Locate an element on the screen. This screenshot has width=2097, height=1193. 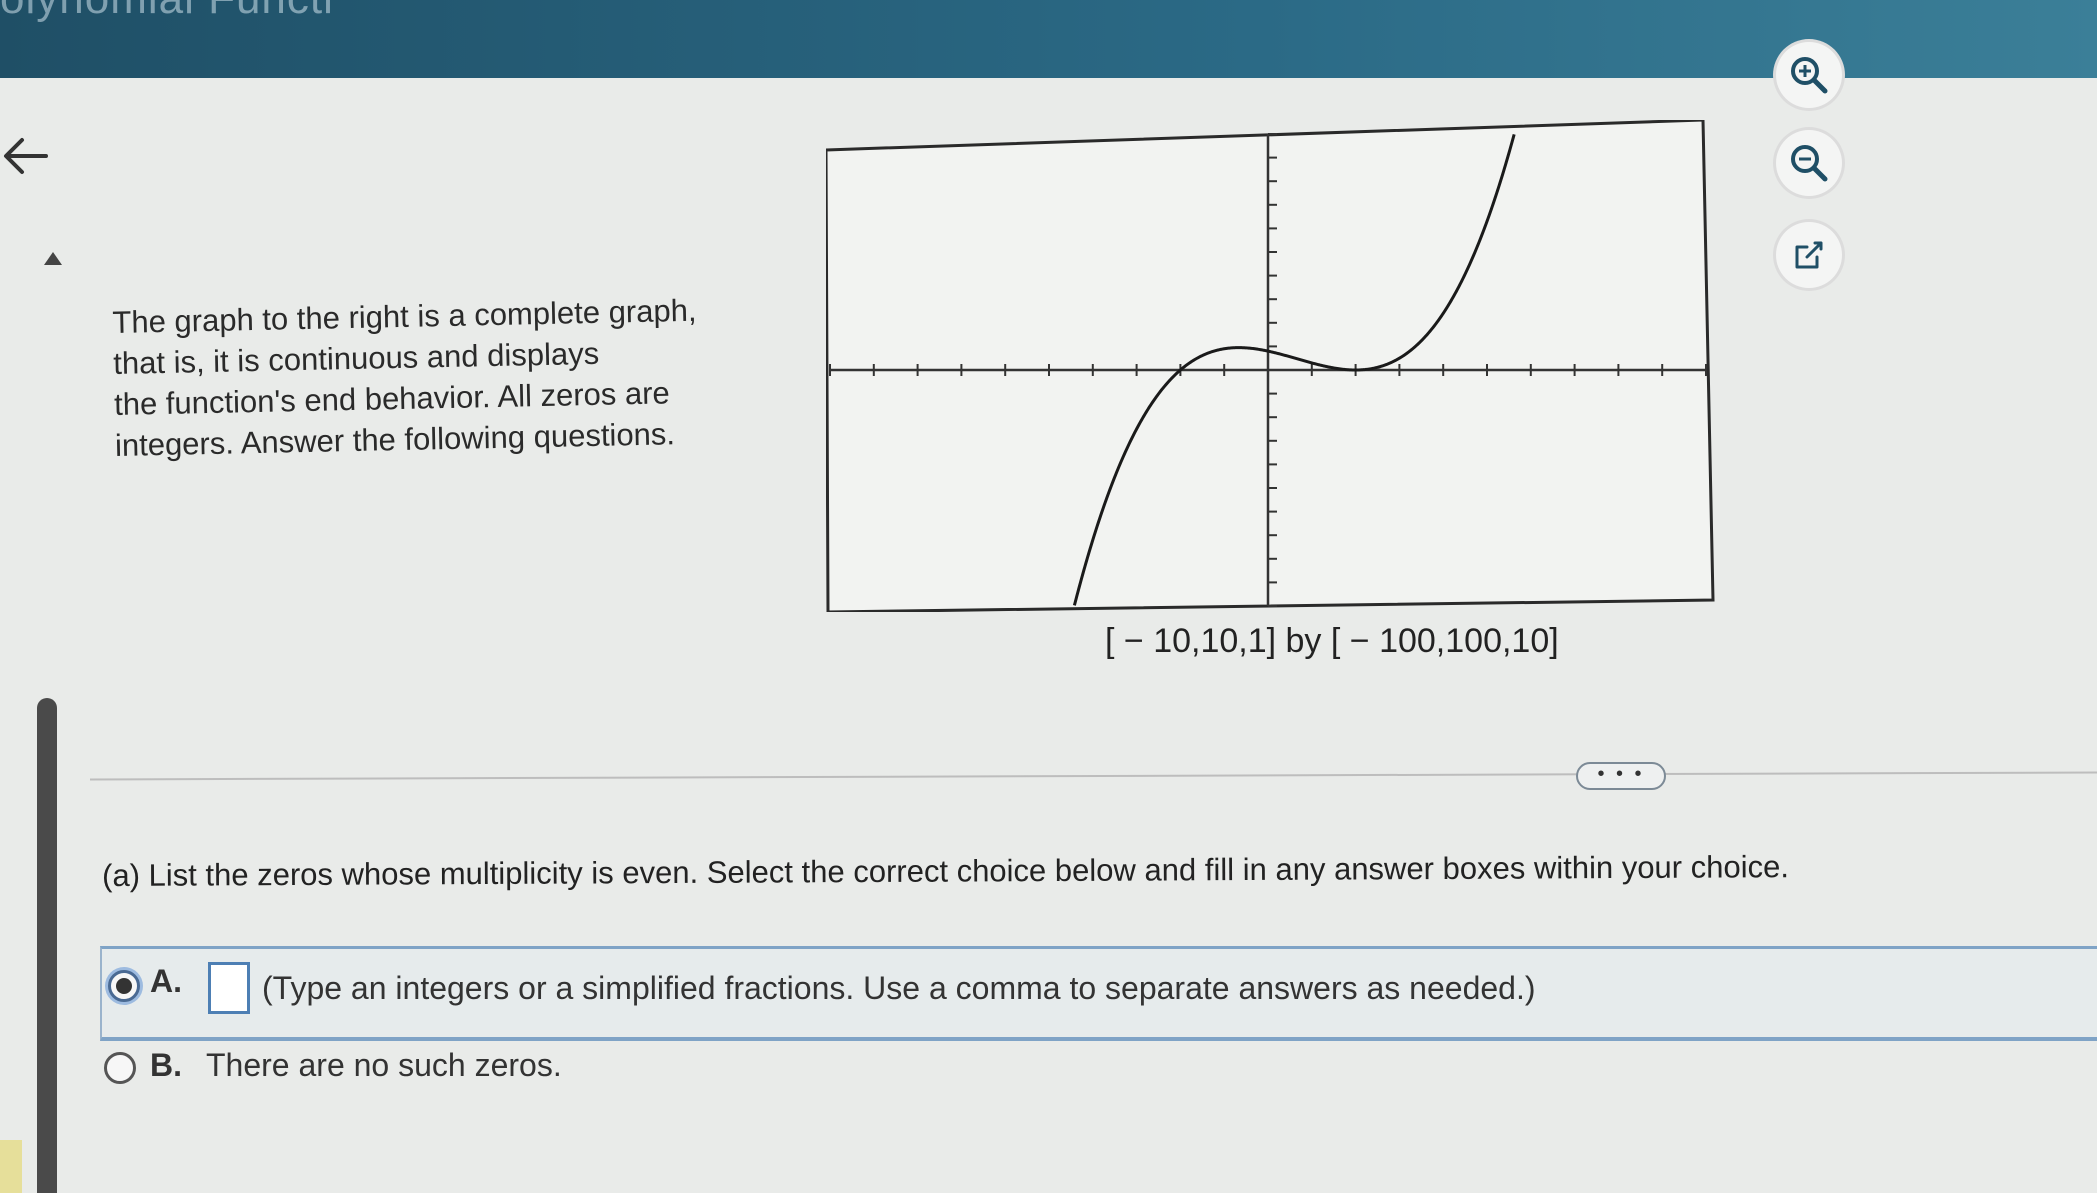
open-in-new-window-button is located at coordinates (1809, 255).